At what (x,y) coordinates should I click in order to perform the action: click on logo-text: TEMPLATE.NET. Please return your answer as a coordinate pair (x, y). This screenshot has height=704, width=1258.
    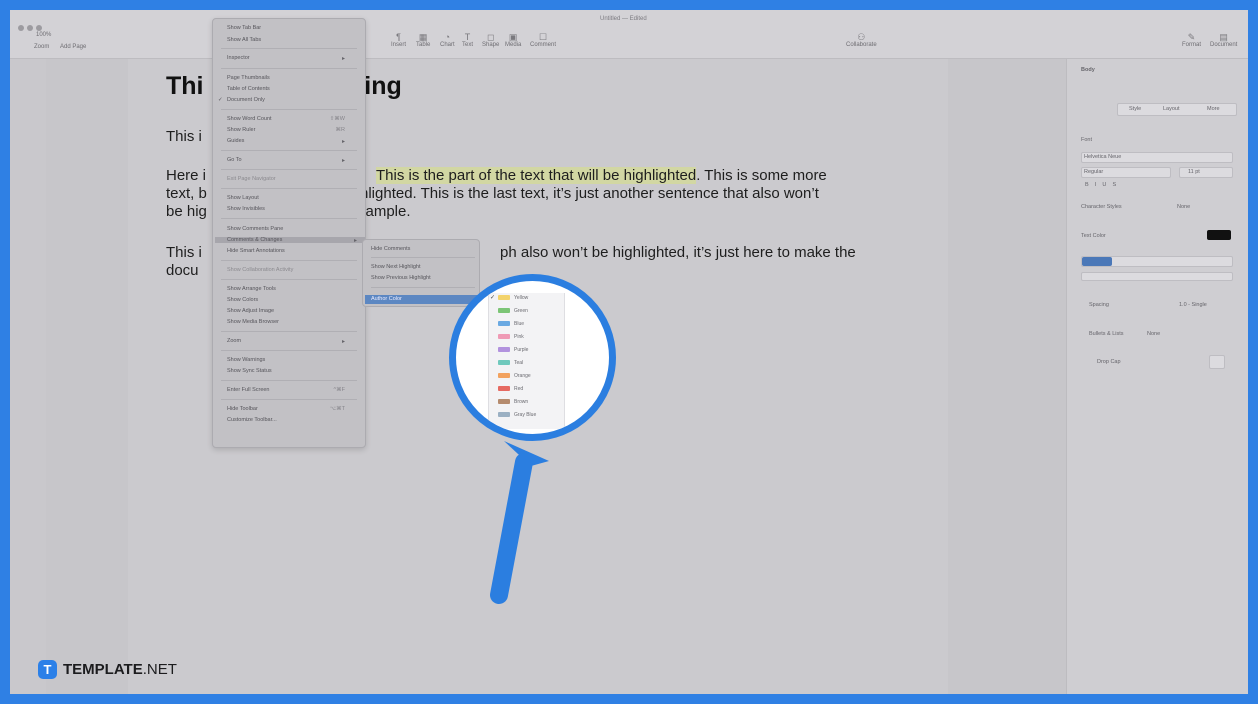
    Looking at the image, I should click on (120, 669).